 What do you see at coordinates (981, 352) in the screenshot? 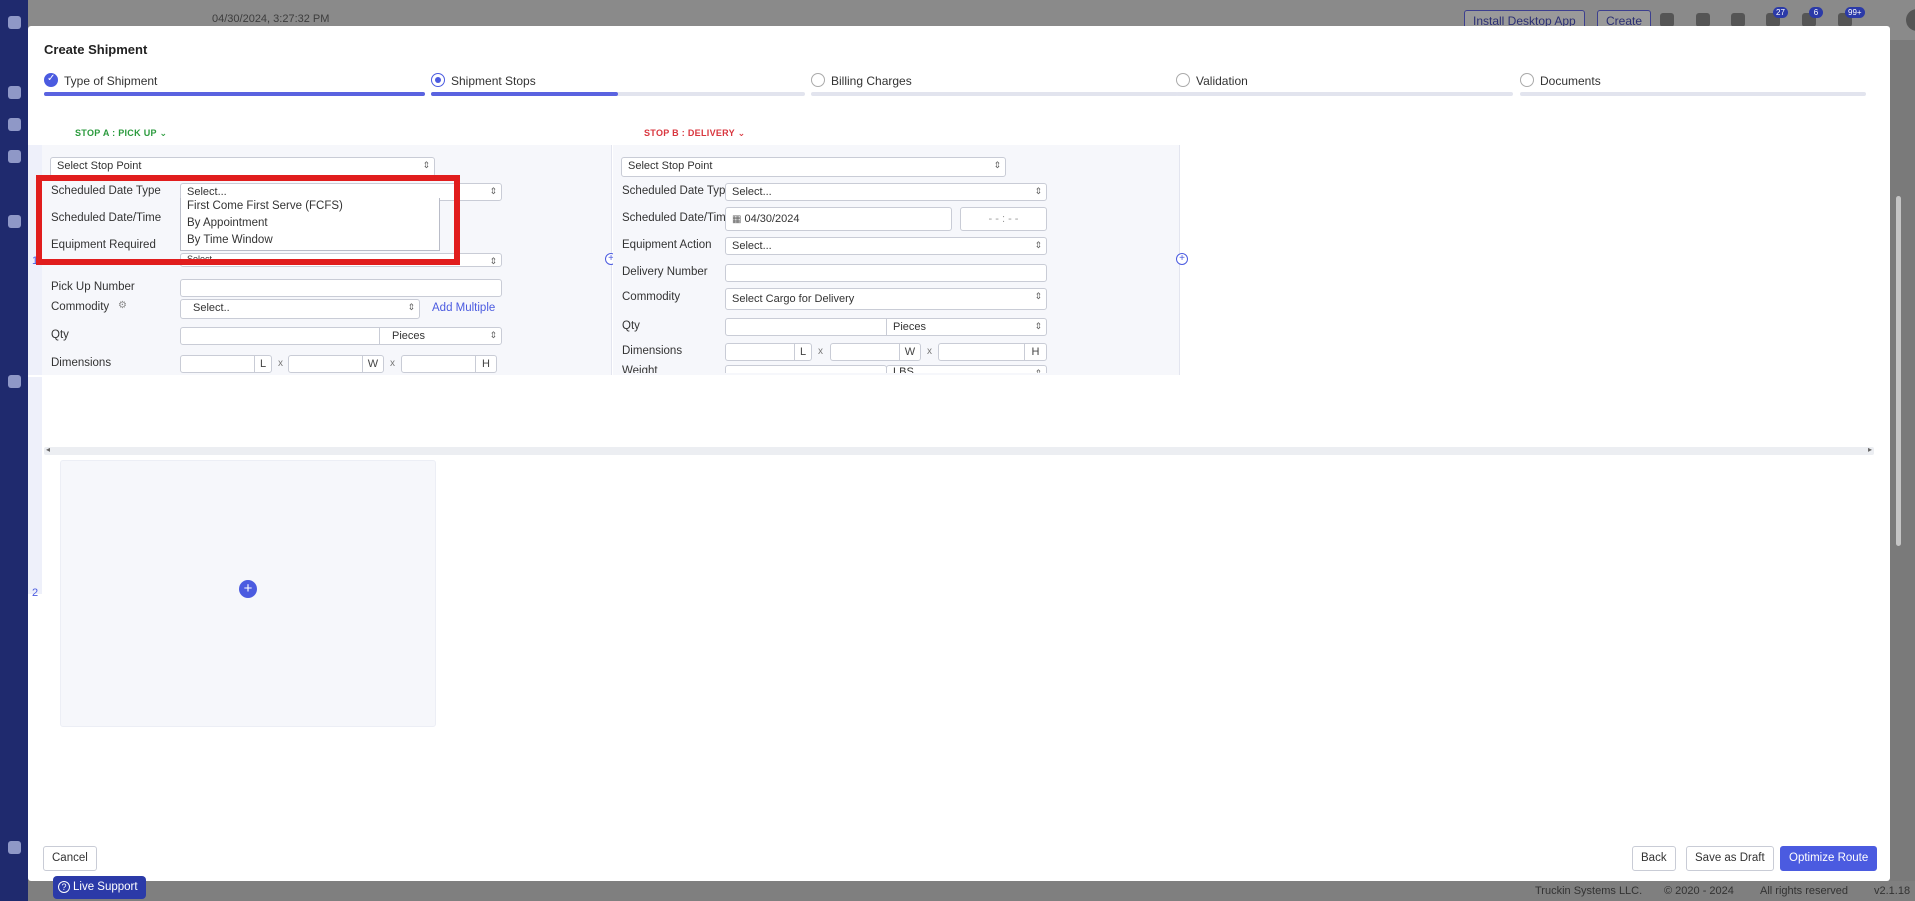
I see `stop-b-height-input` at bounding box center [981, 352].